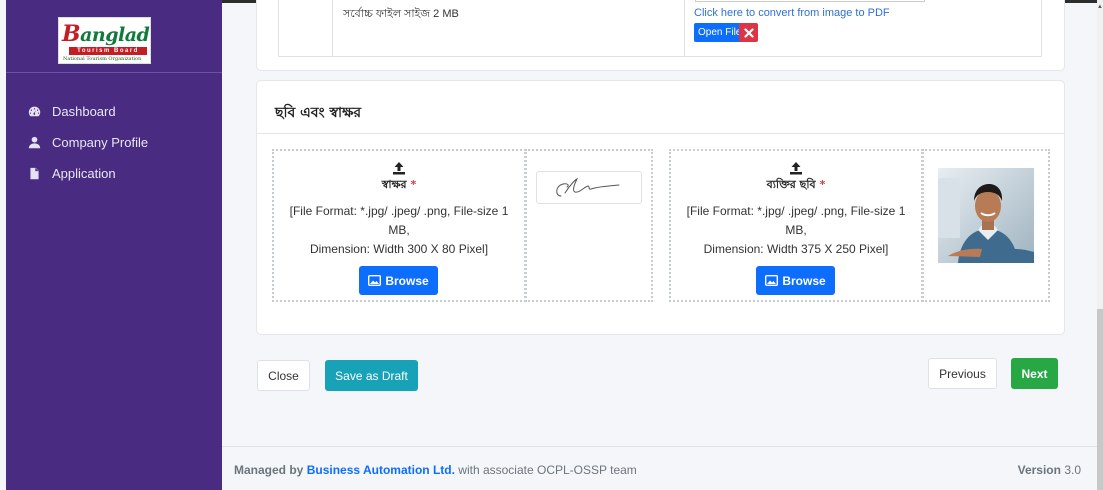 The image size is (1103, 490). I want to click on save-draft-button: Save as Draft, so click(371, 375).